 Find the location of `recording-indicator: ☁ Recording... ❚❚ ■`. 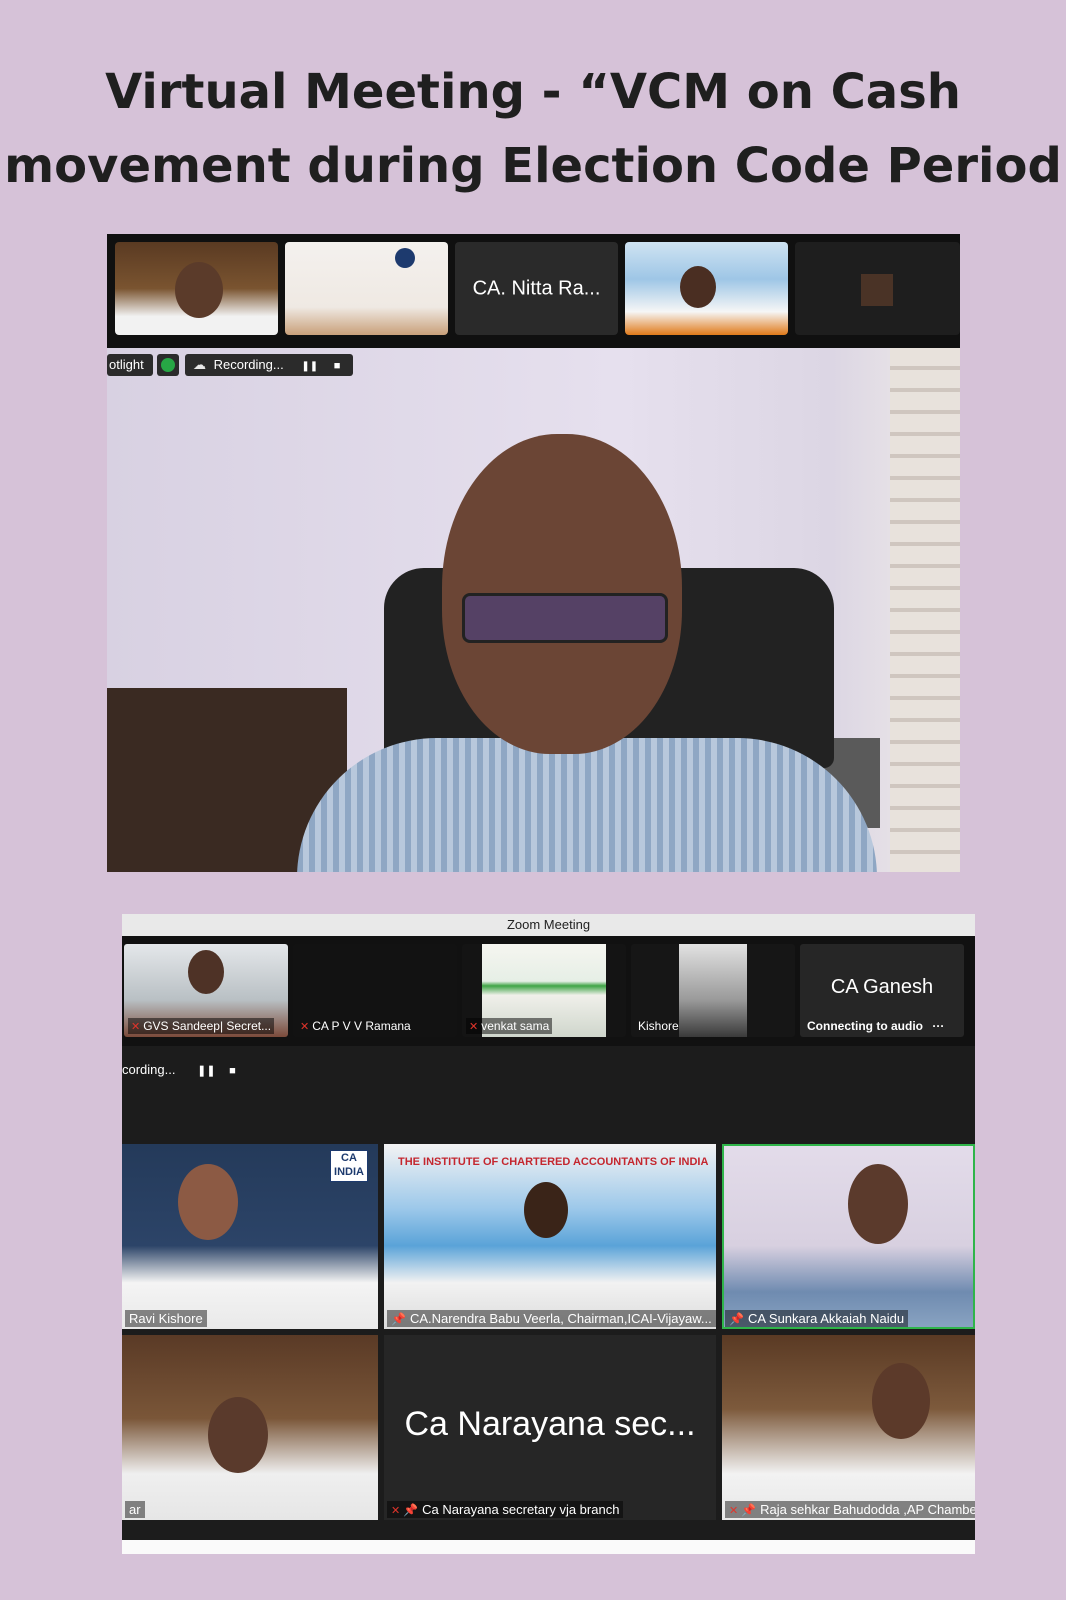

recording-indicator: ☁ Recording... ❚❚ ■ is located at coordinates (269, 365).